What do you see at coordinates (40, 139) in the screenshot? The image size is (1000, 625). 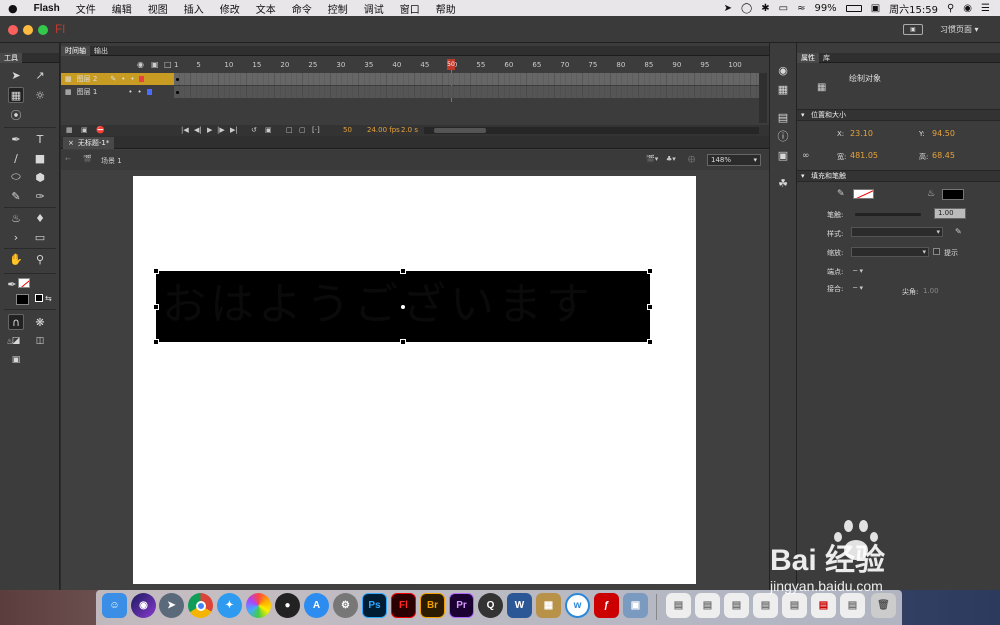 I see `text-tool-icon: T` at bounding box center [40, 139].